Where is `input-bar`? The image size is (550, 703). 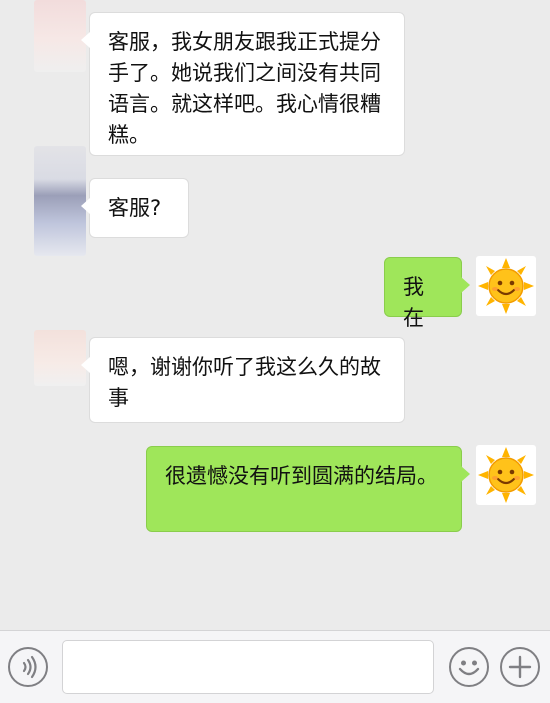 input-bar is located at coordinates (275, 666).